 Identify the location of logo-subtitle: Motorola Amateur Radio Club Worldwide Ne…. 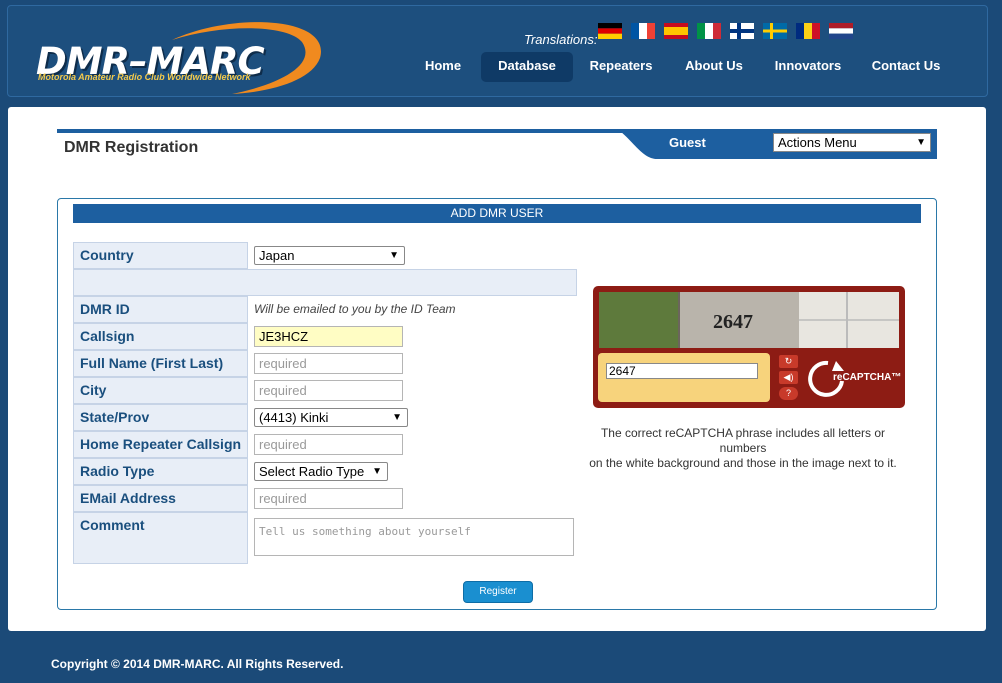
(144, 77).